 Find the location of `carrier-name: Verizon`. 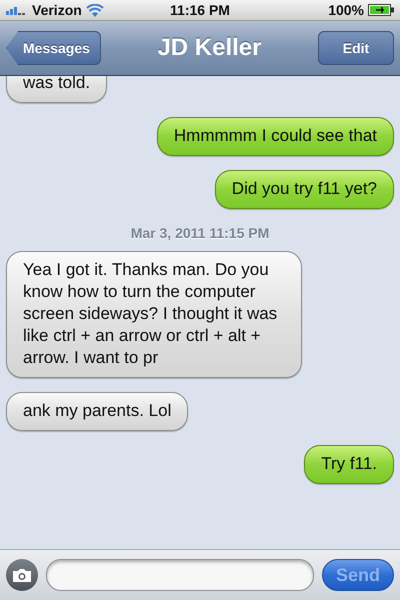

carrier-name: Verizon is located at coordinates (57, 10).